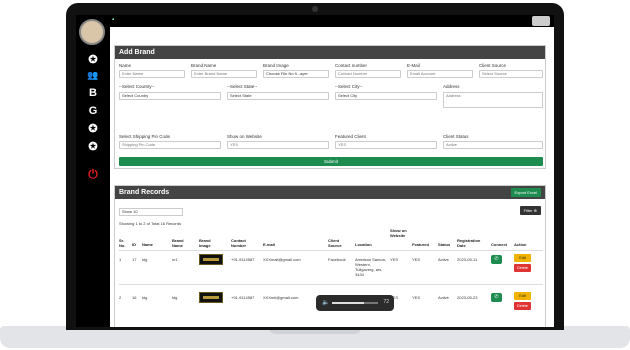  Describe the element at coordinates (386, 96) in the screenshot. I see `city-select: Select City` at that location.